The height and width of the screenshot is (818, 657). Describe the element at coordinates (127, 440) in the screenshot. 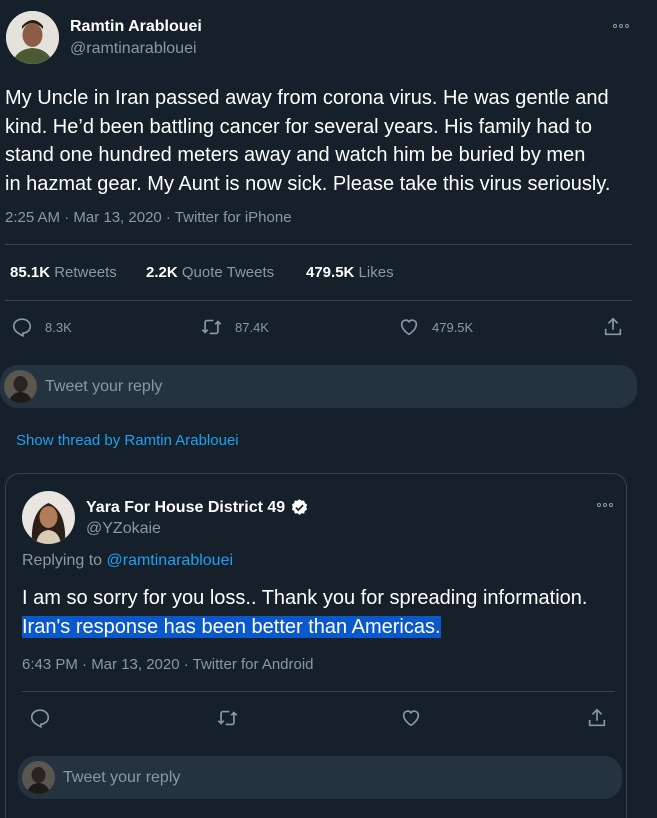

I see `show-thread-link: Show thread by Ramtin Arablouei` at that location.